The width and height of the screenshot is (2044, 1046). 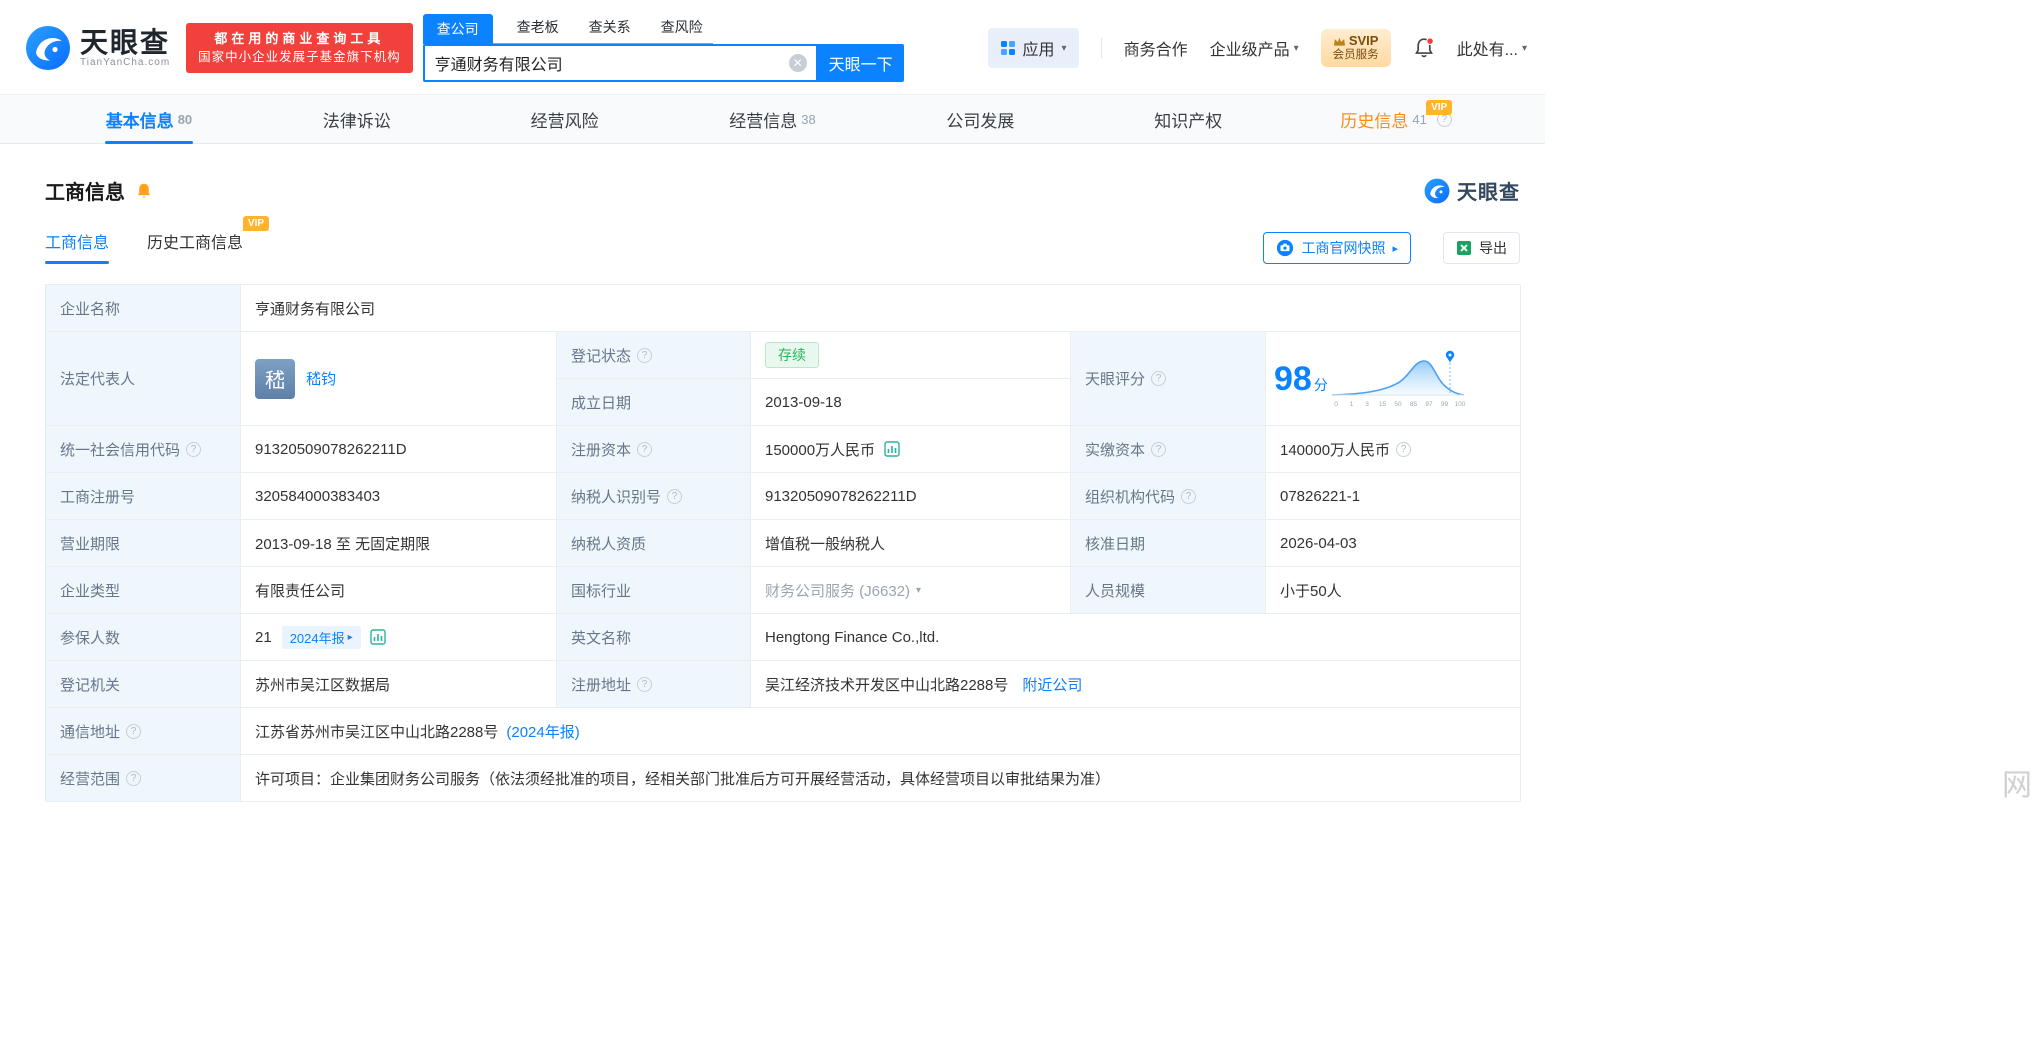 I want to click on subtab-history-business-info: VIP 历史工商信息, so click(x=208, y=240).